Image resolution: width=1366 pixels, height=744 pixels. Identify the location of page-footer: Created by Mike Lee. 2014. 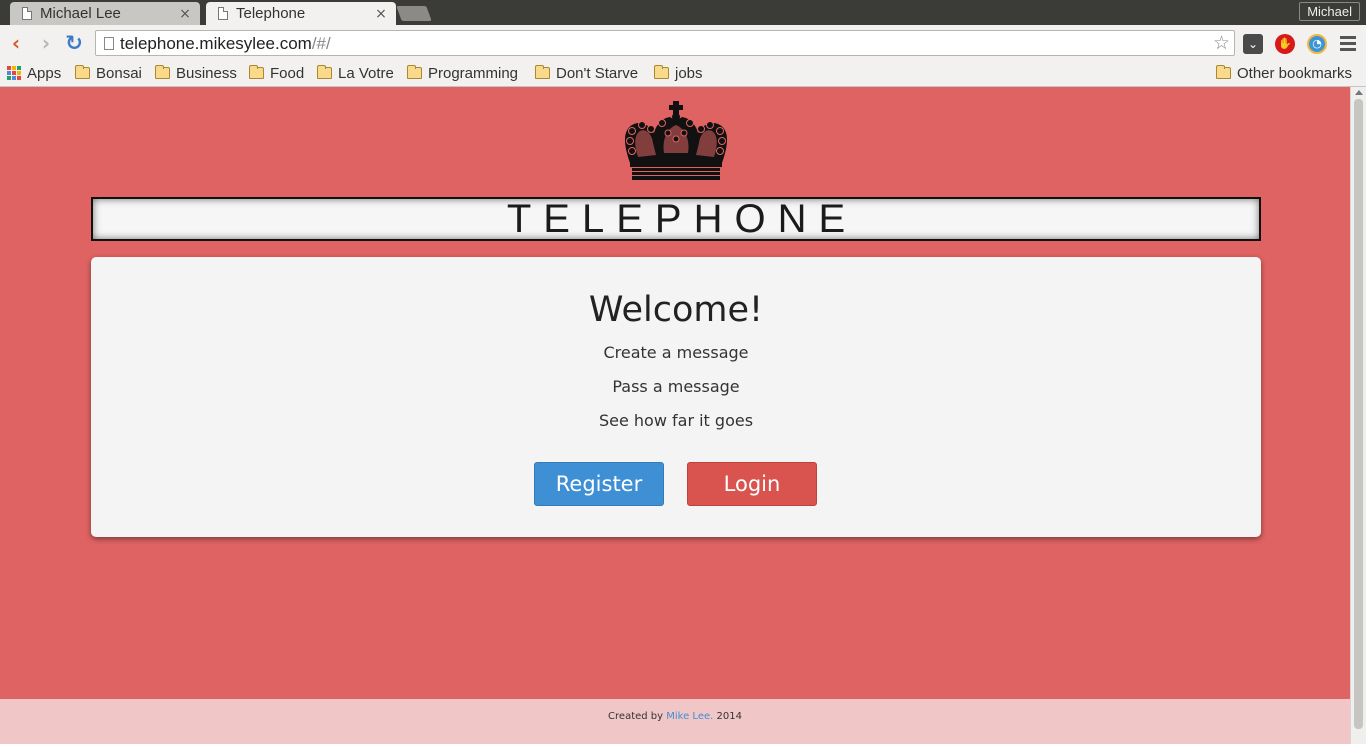
(675, 721).